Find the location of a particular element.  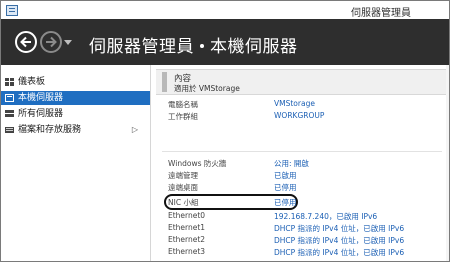

property-value-ethernet0: 192.168.7.240，已啟用 IPv6 is located at coordinates (325, 216).